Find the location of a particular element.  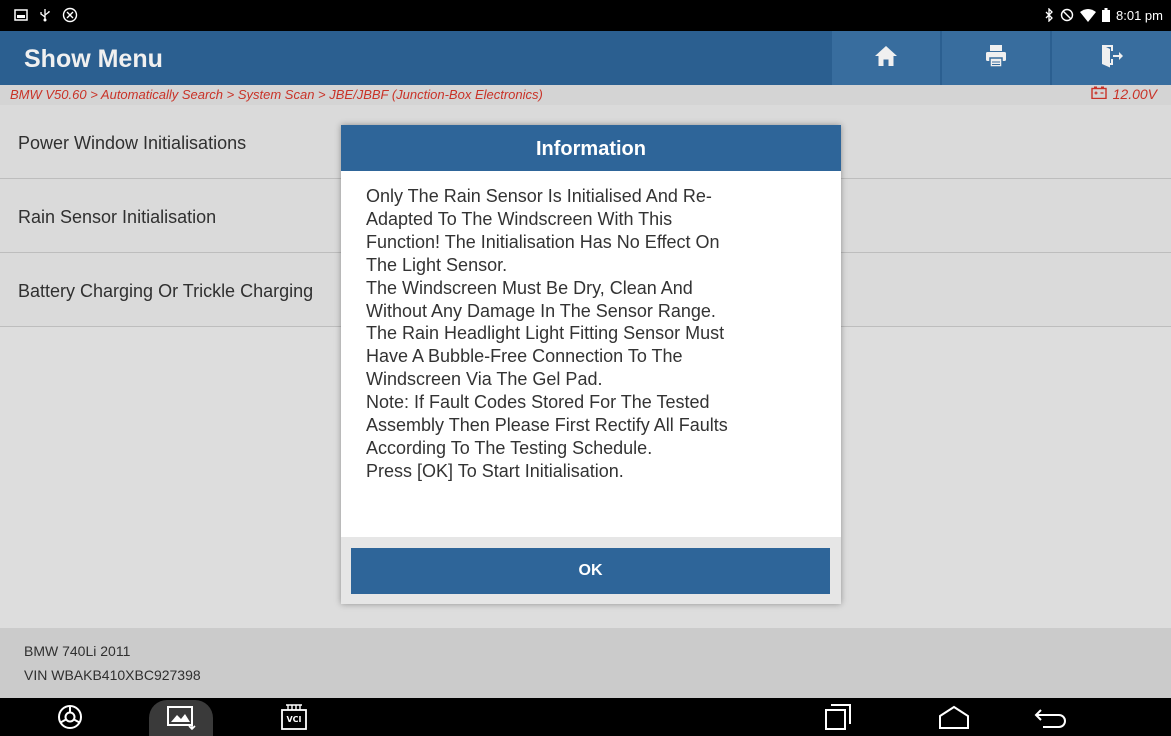

browser-button is located at coordinates (70, 717).